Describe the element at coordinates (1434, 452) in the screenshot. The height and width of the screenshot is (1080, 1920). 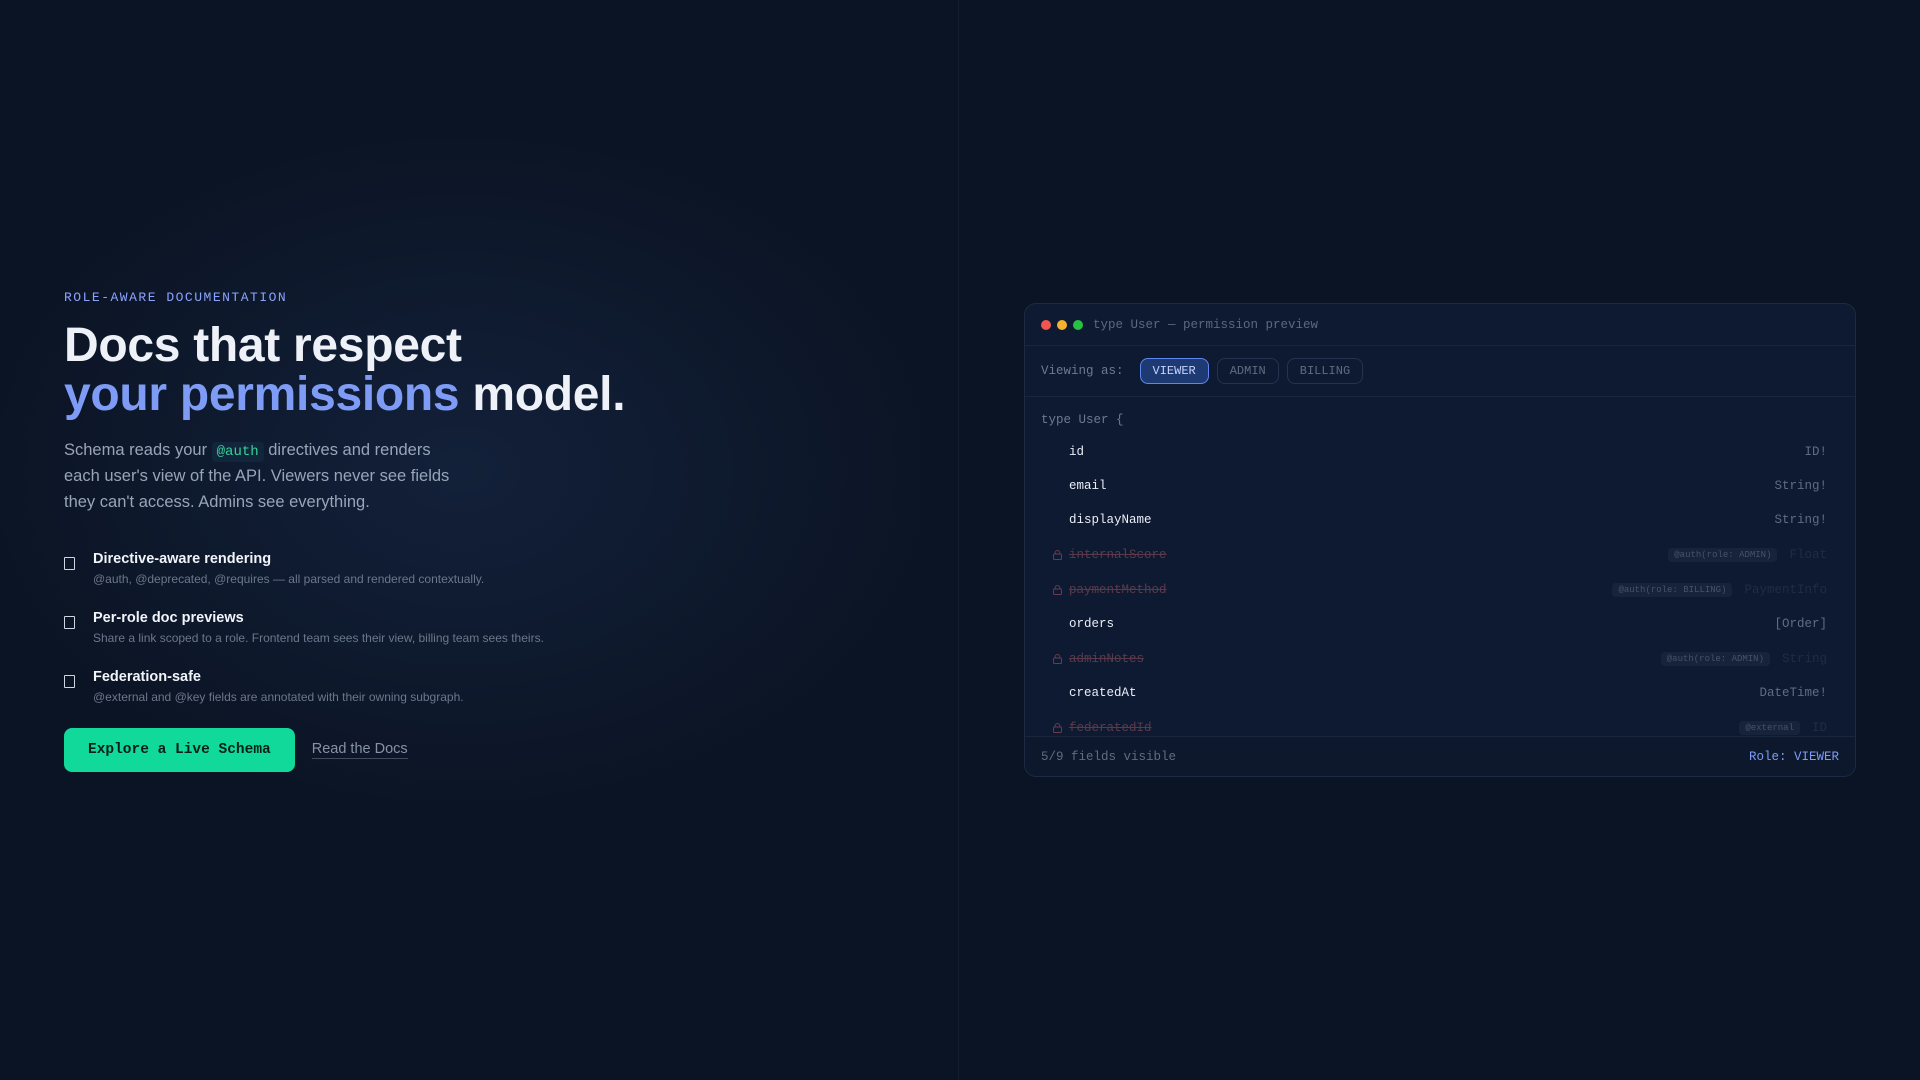
I see `field-row: id ID!` at that location.